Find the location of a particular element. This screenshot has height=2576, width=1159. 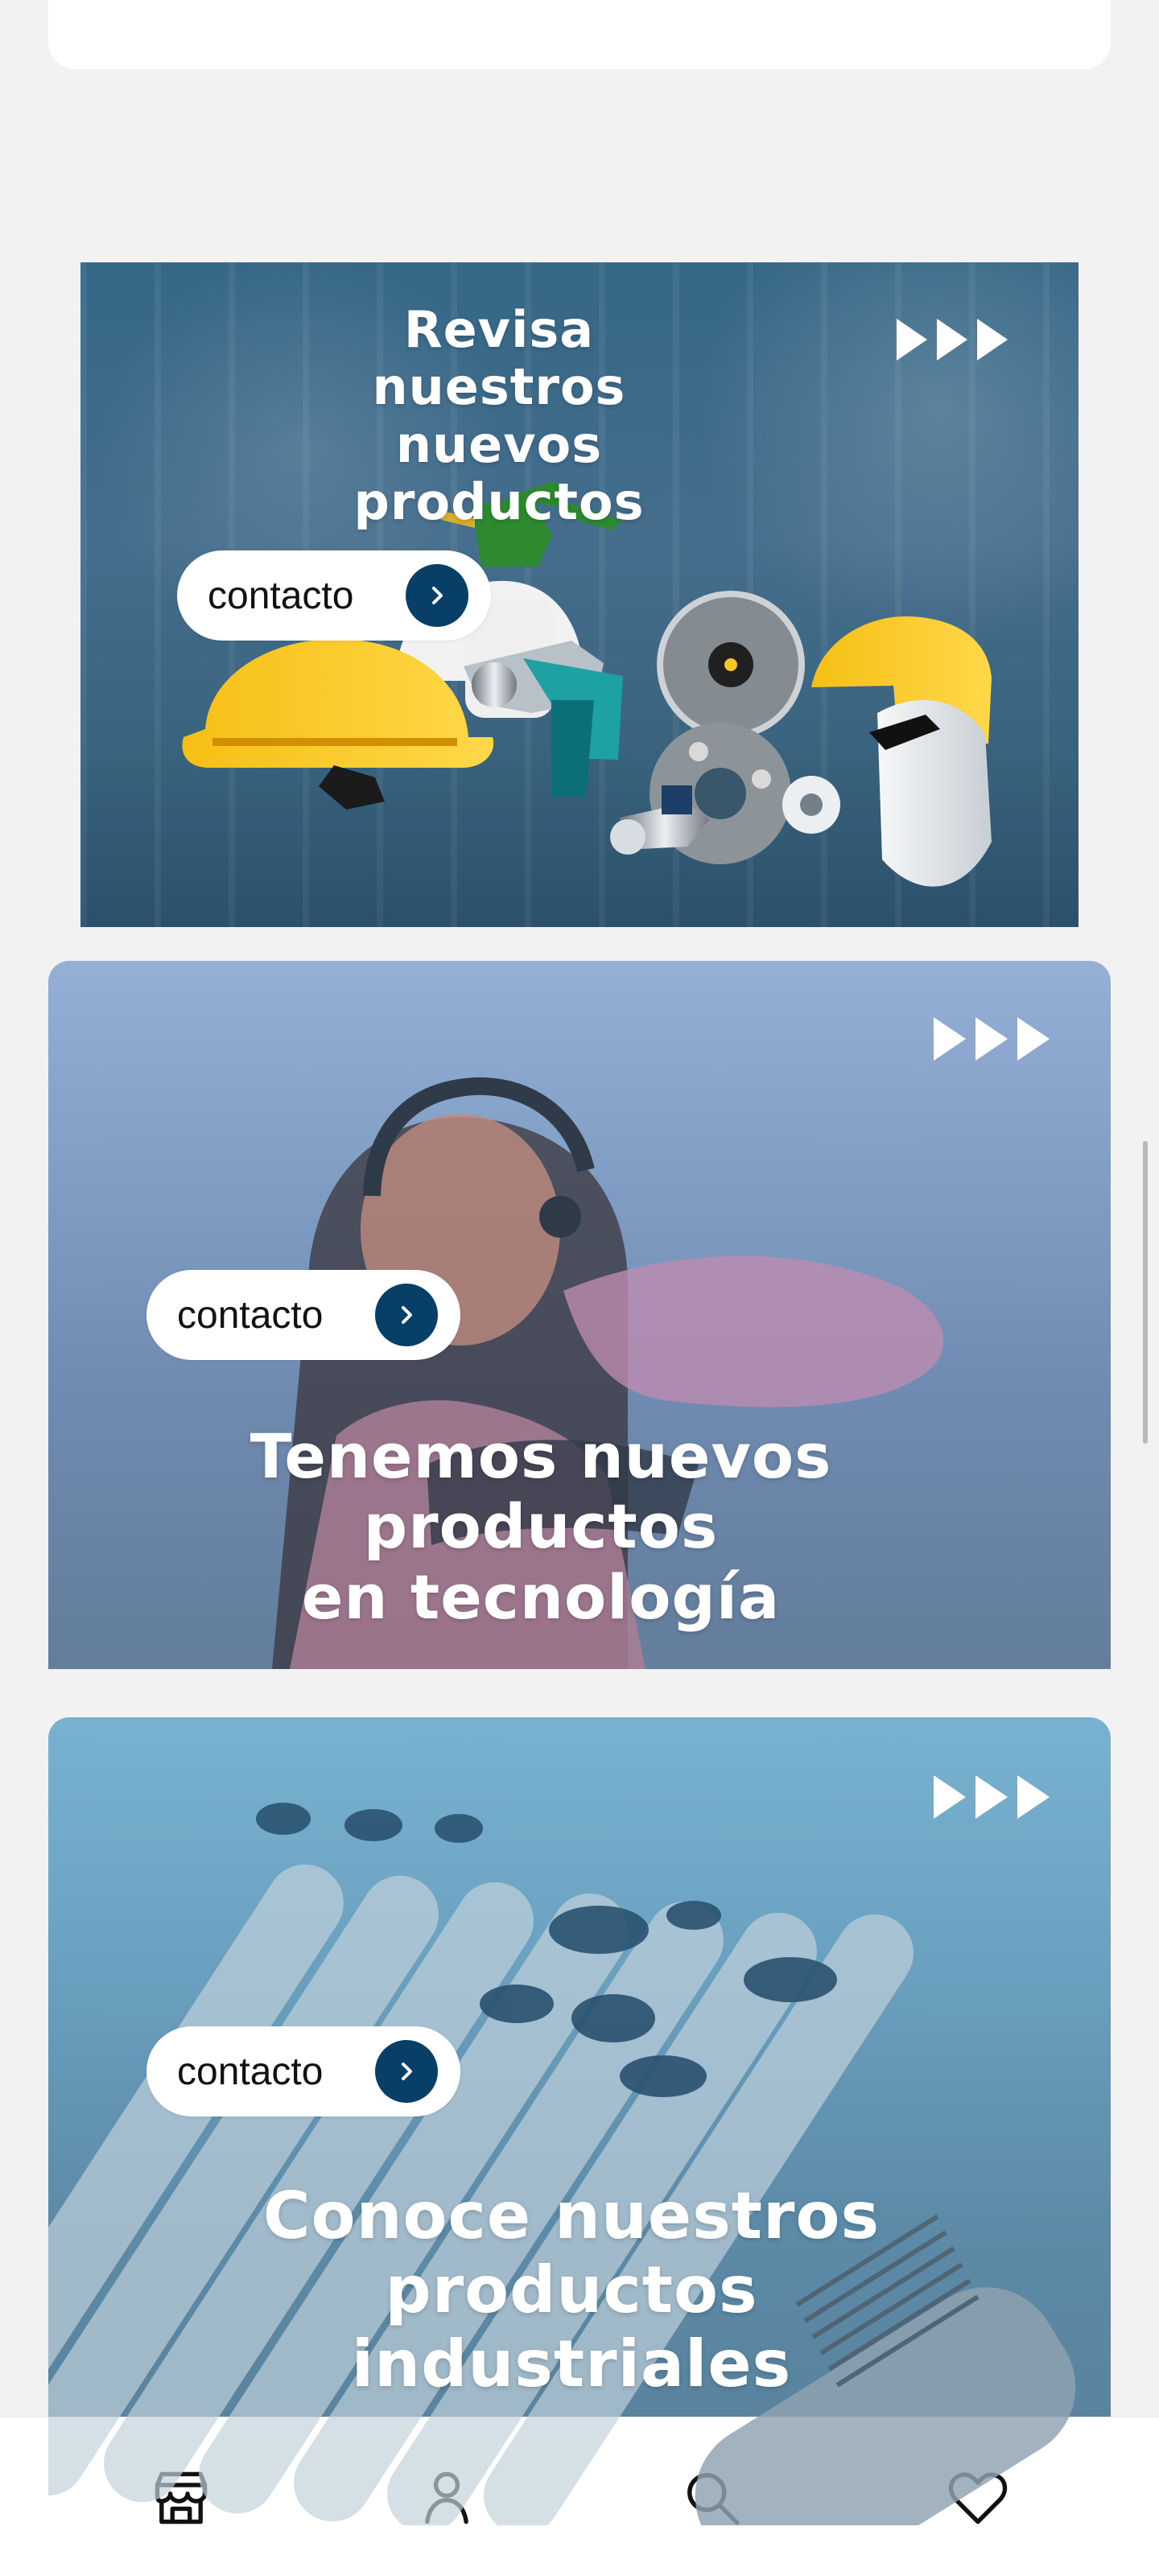

banner-title: Revisa nuestros nuevos productos is located at coordinates (499, 415).